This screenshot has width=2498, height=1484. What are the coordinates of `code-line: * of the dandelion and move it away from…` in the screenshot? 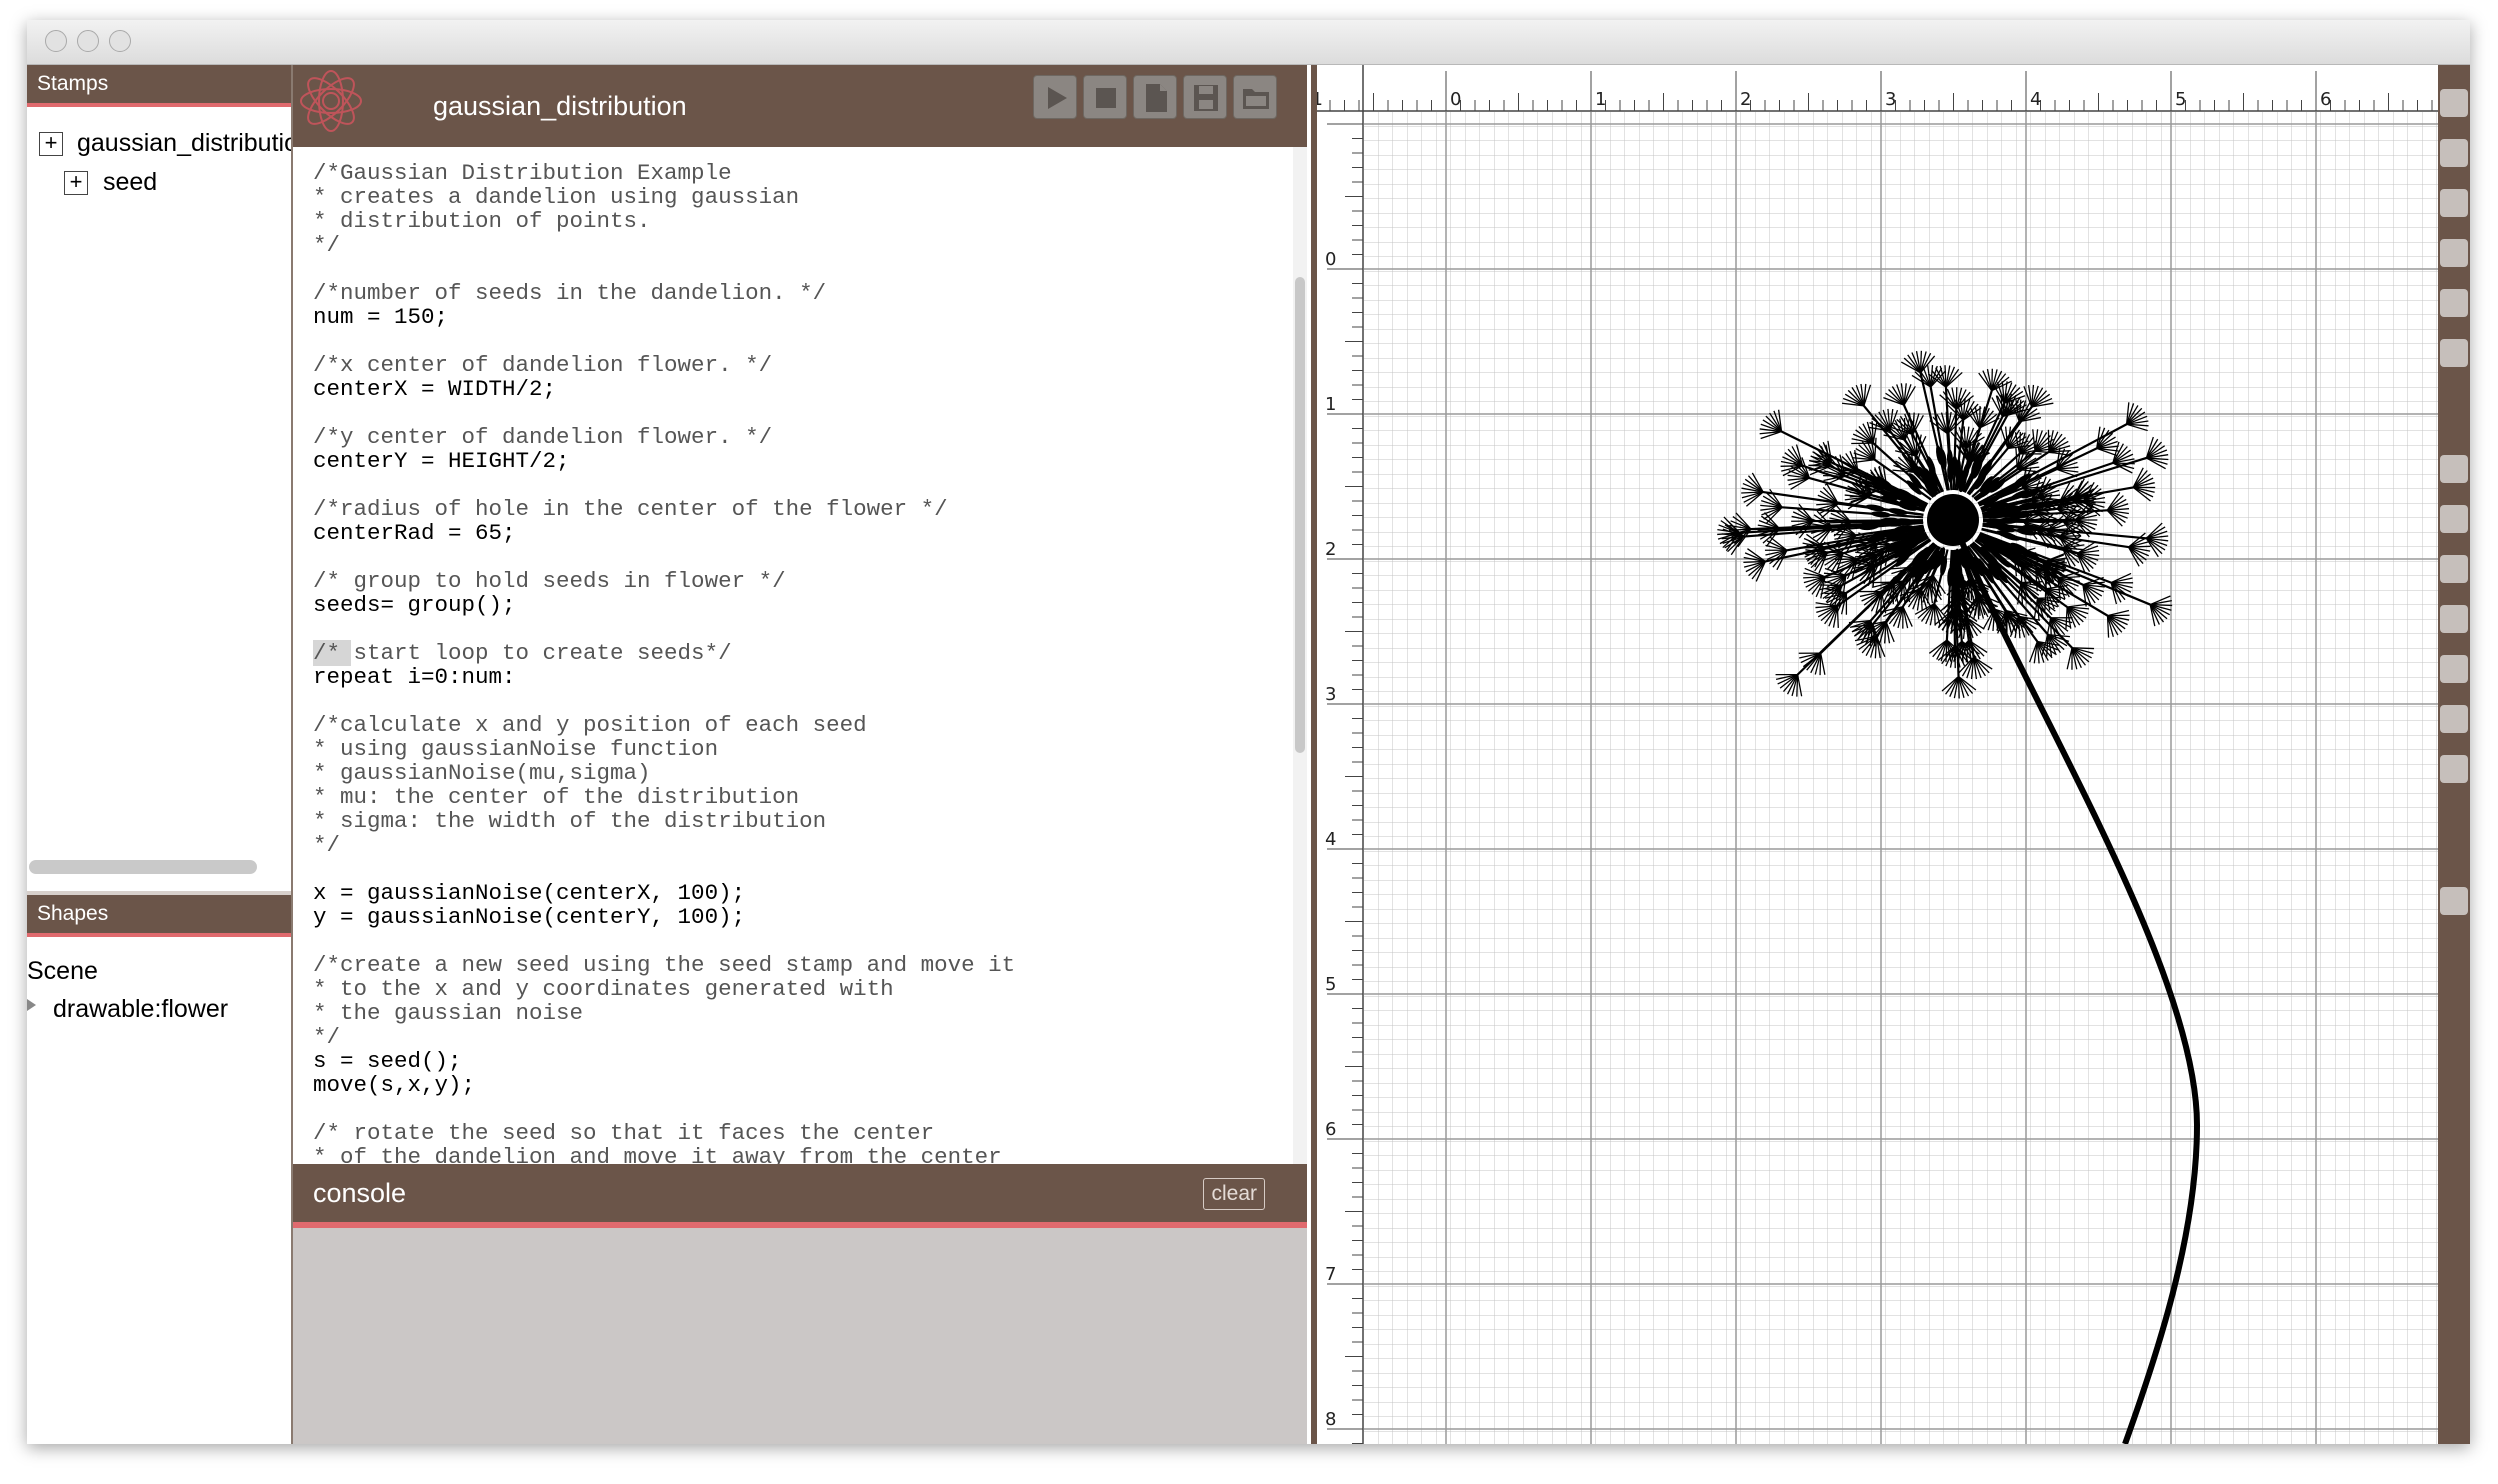 It's located at (657, 1154).